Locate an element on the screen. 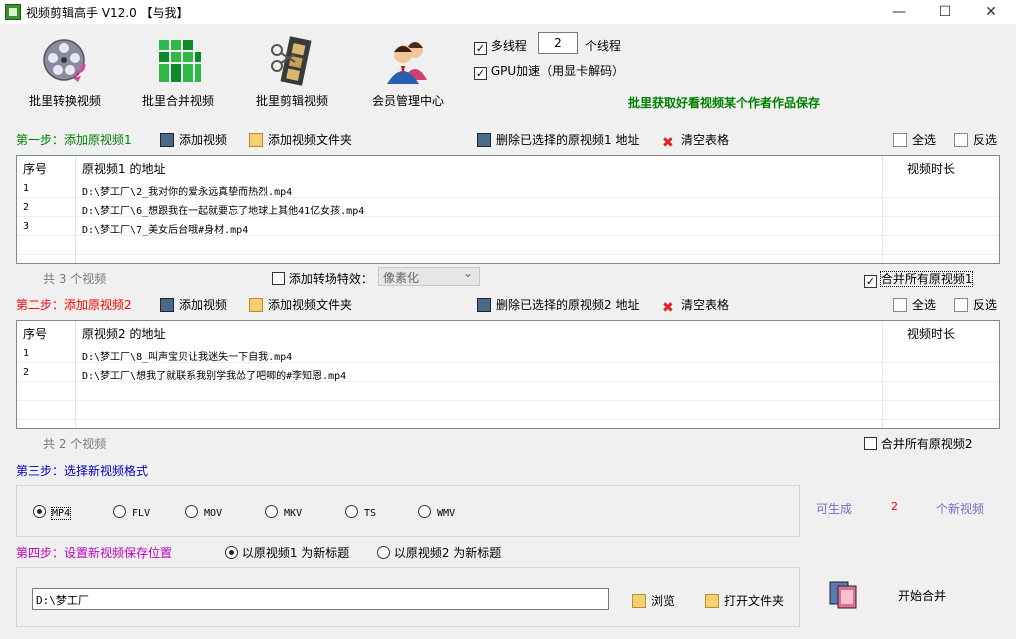 This screenshot has width=1016, height=639. step1-clear-table-button: ✖ 清空表格 is located at coordinates (695, 140).